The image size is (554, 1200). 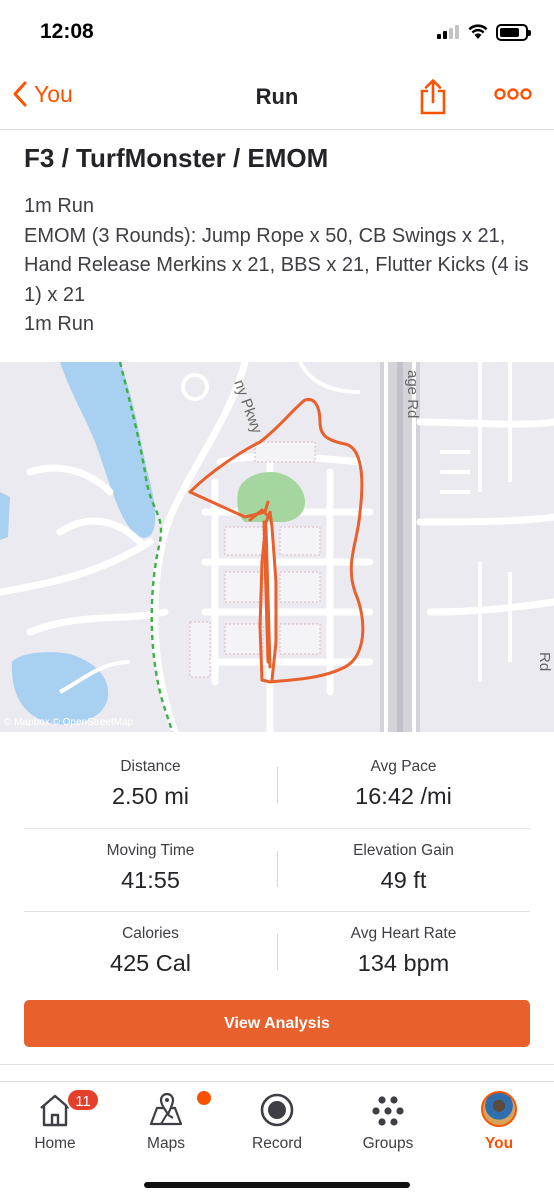 I want to click on tab-label: Maps, so click(x=166, y=1143).